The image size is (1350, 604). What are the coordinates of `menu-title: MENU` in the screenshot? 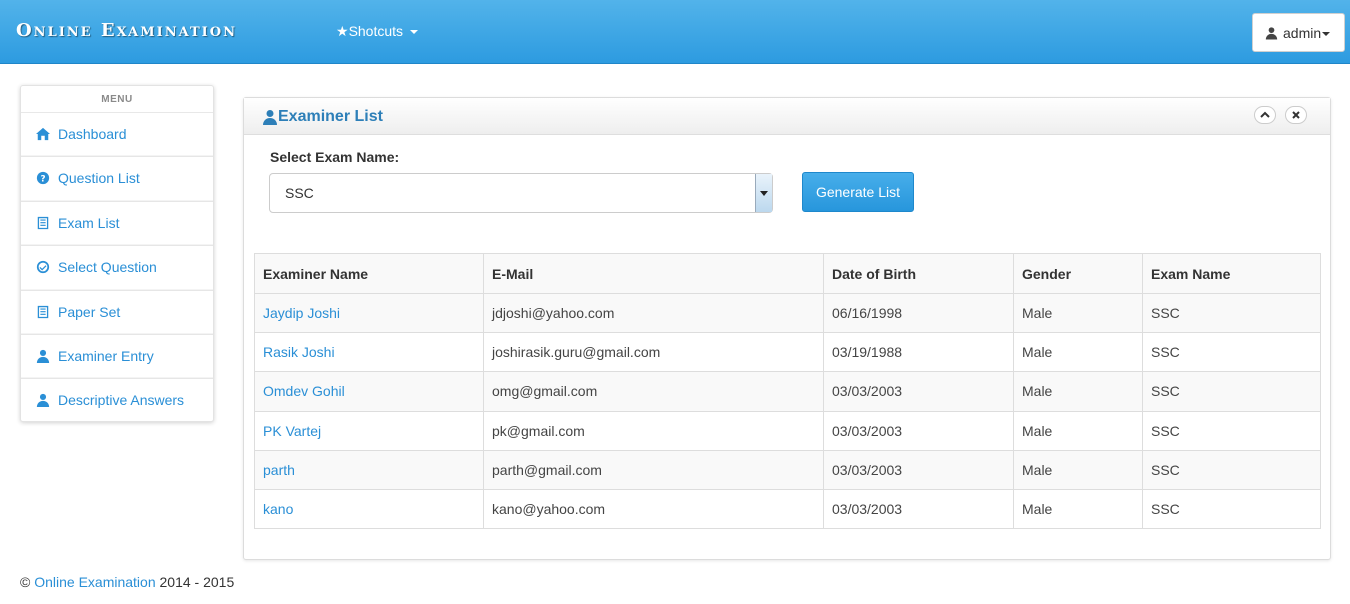 It's located at (117, 99).